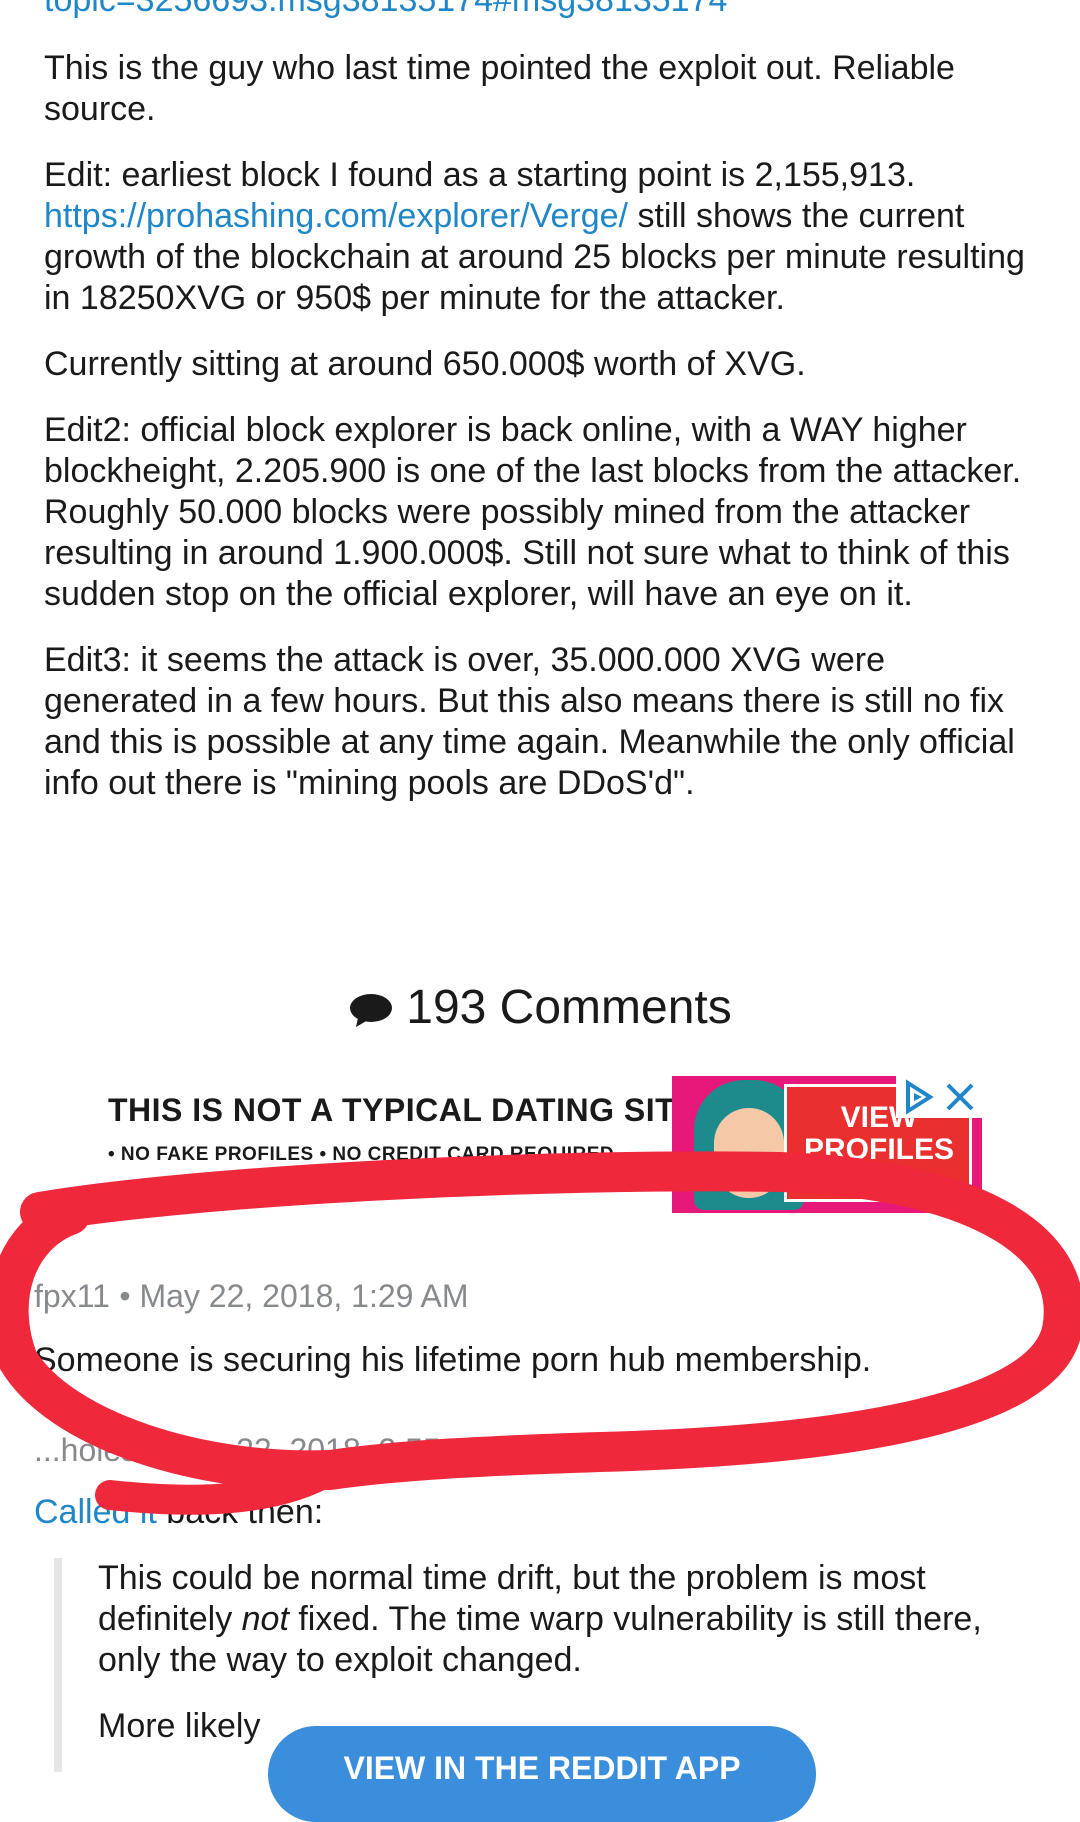  What do you see at coordinates (385, 10) in the screenshot?
I see `post-top-link: topic=3256693.msg38135174#msg38135174` at bounding box center [385, 10].